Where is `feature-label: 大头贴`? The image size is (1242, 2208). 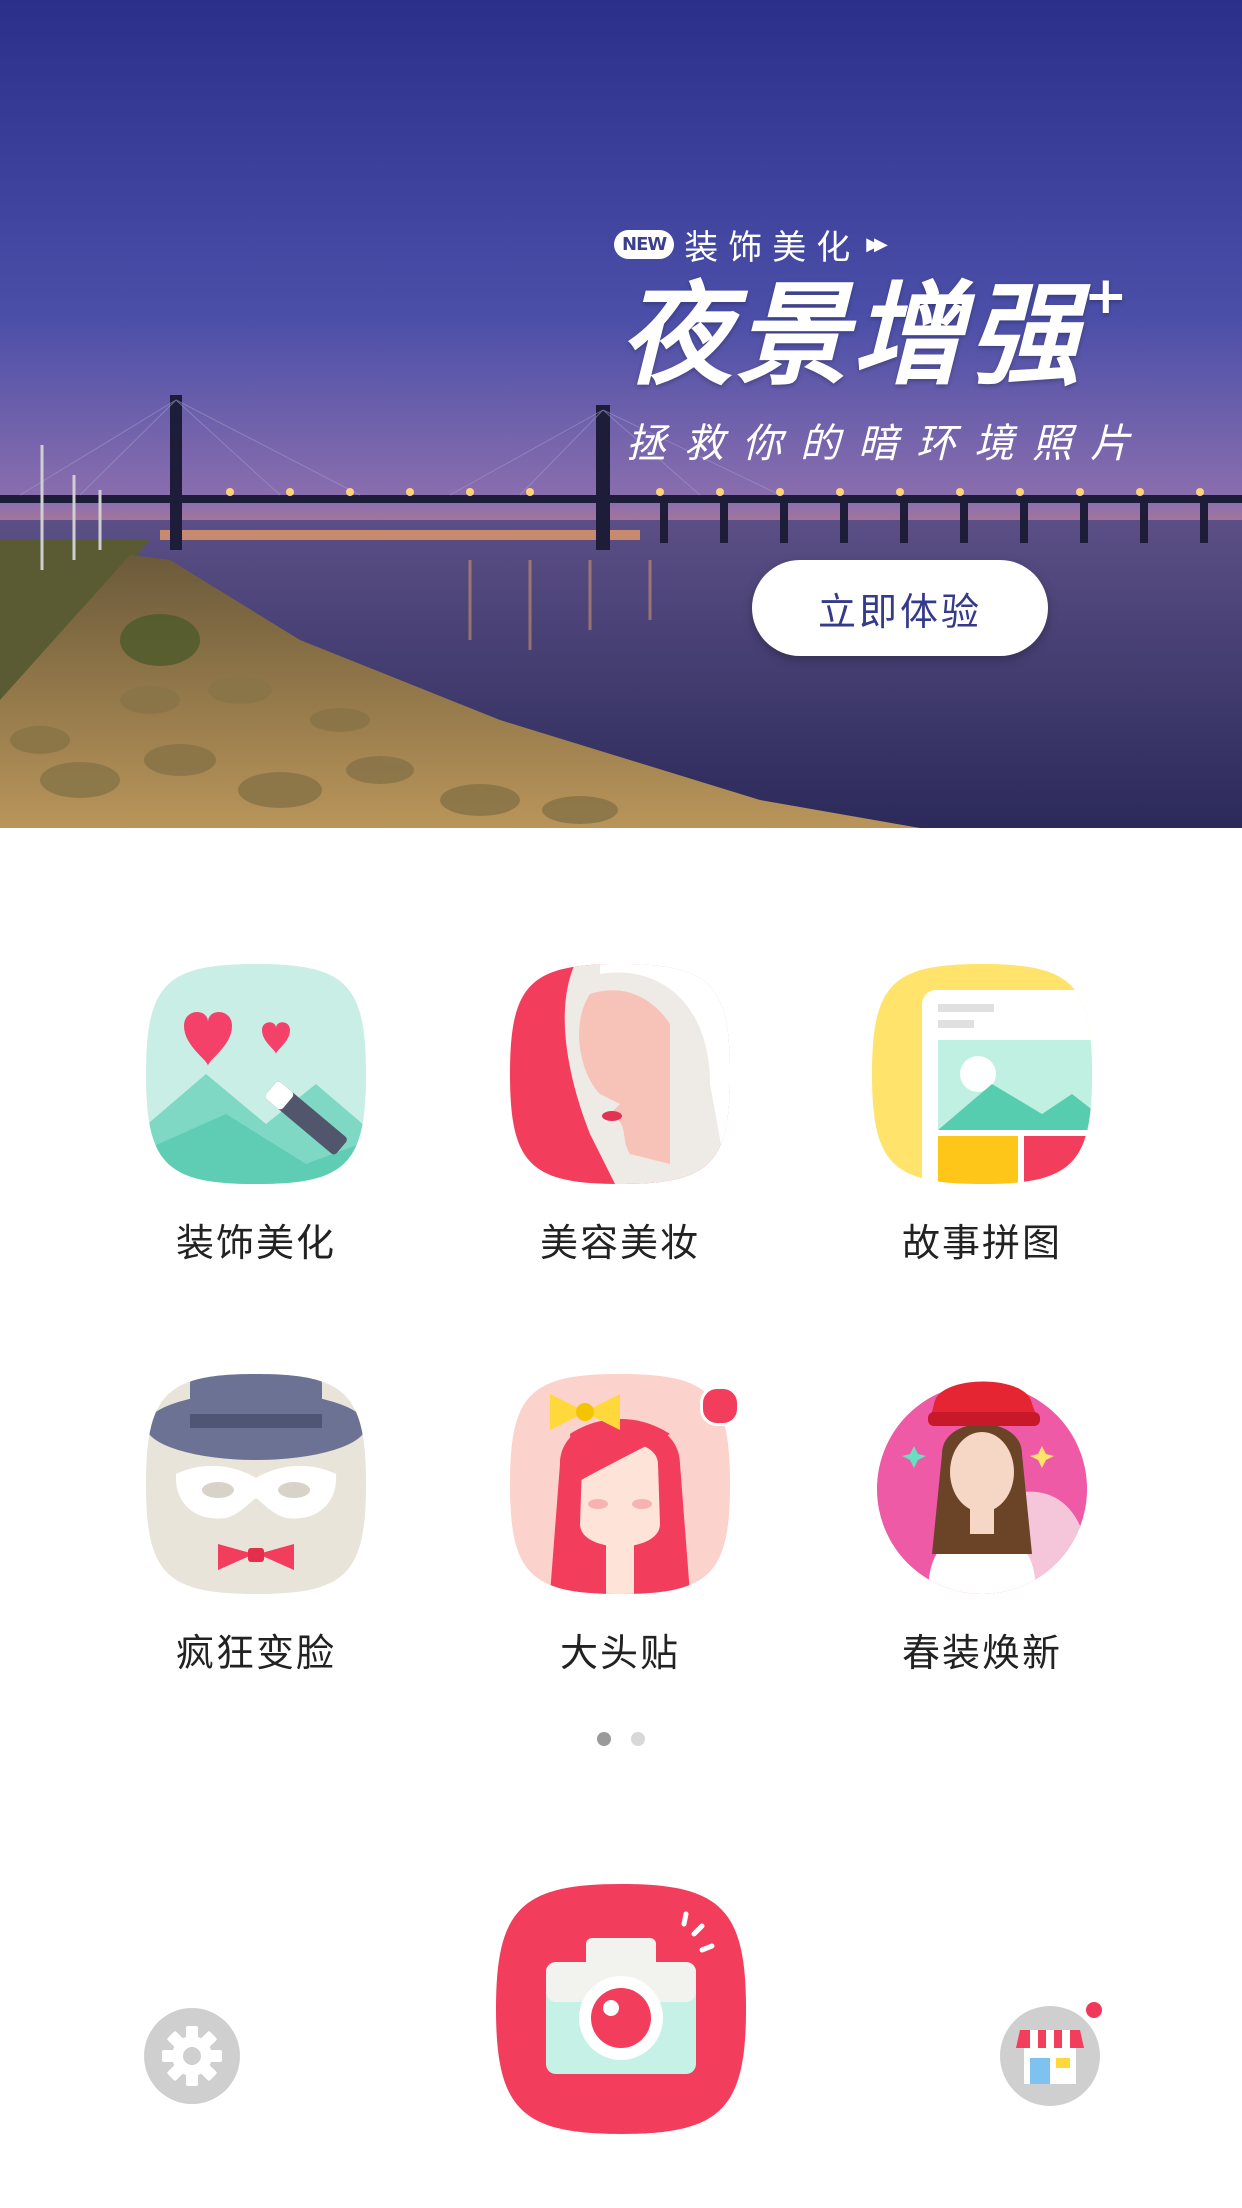 feature-label: 大头贴 is located at coordinates (619, 1653).